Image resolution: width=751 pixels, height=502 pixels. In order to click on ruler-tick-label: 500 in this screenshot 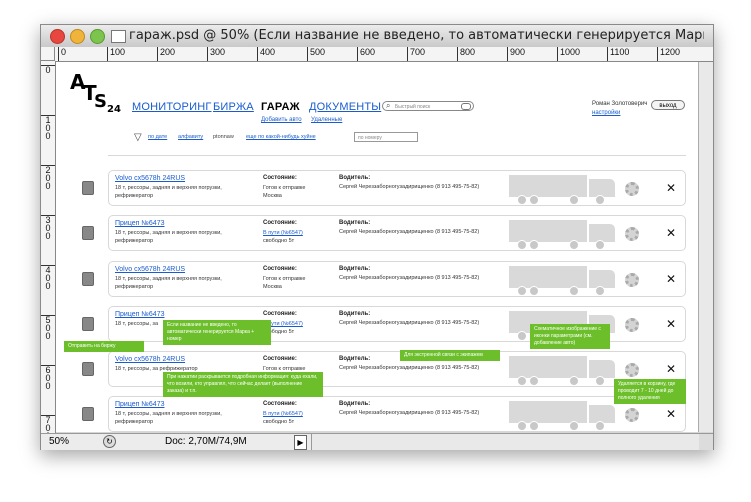, I will do `click(316, 54)`.